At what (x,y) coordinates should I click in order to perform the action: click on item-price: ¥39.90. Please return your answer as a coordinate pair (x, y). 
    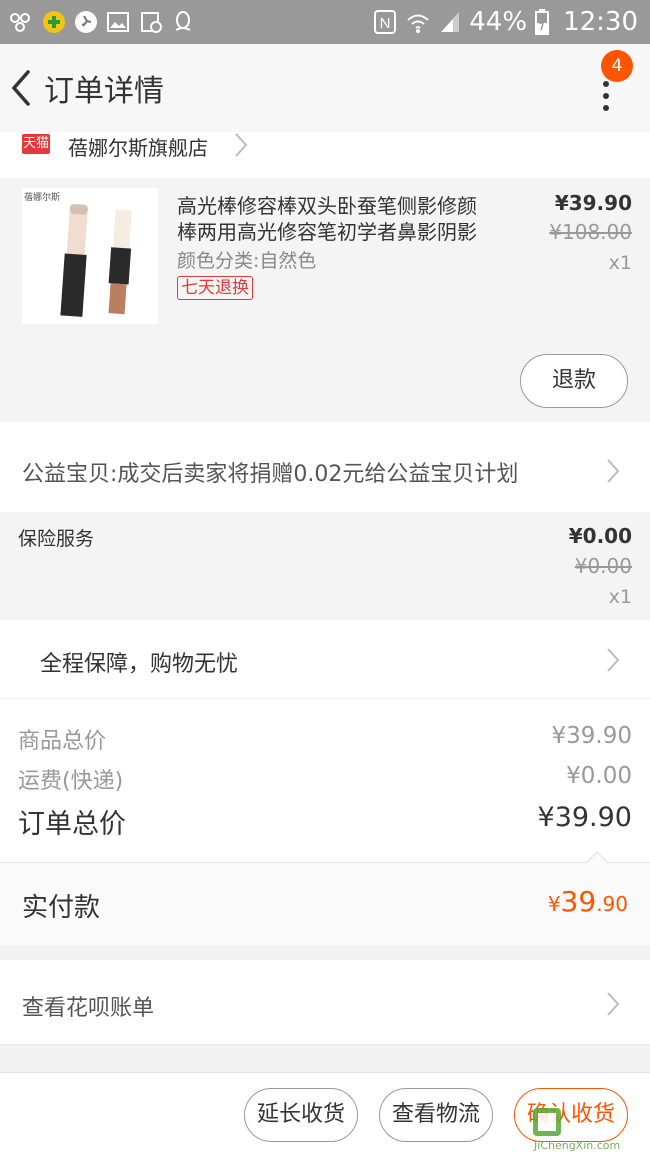
    Looking at the image, I should click on (593, 203).